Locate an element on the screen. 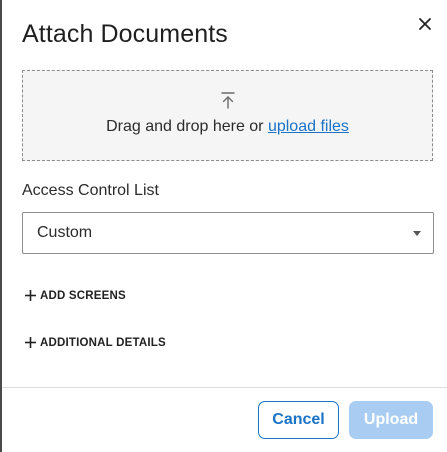 This screenshot has height=452, width=447. caret-down-icon is located at coordinates (417, 233).